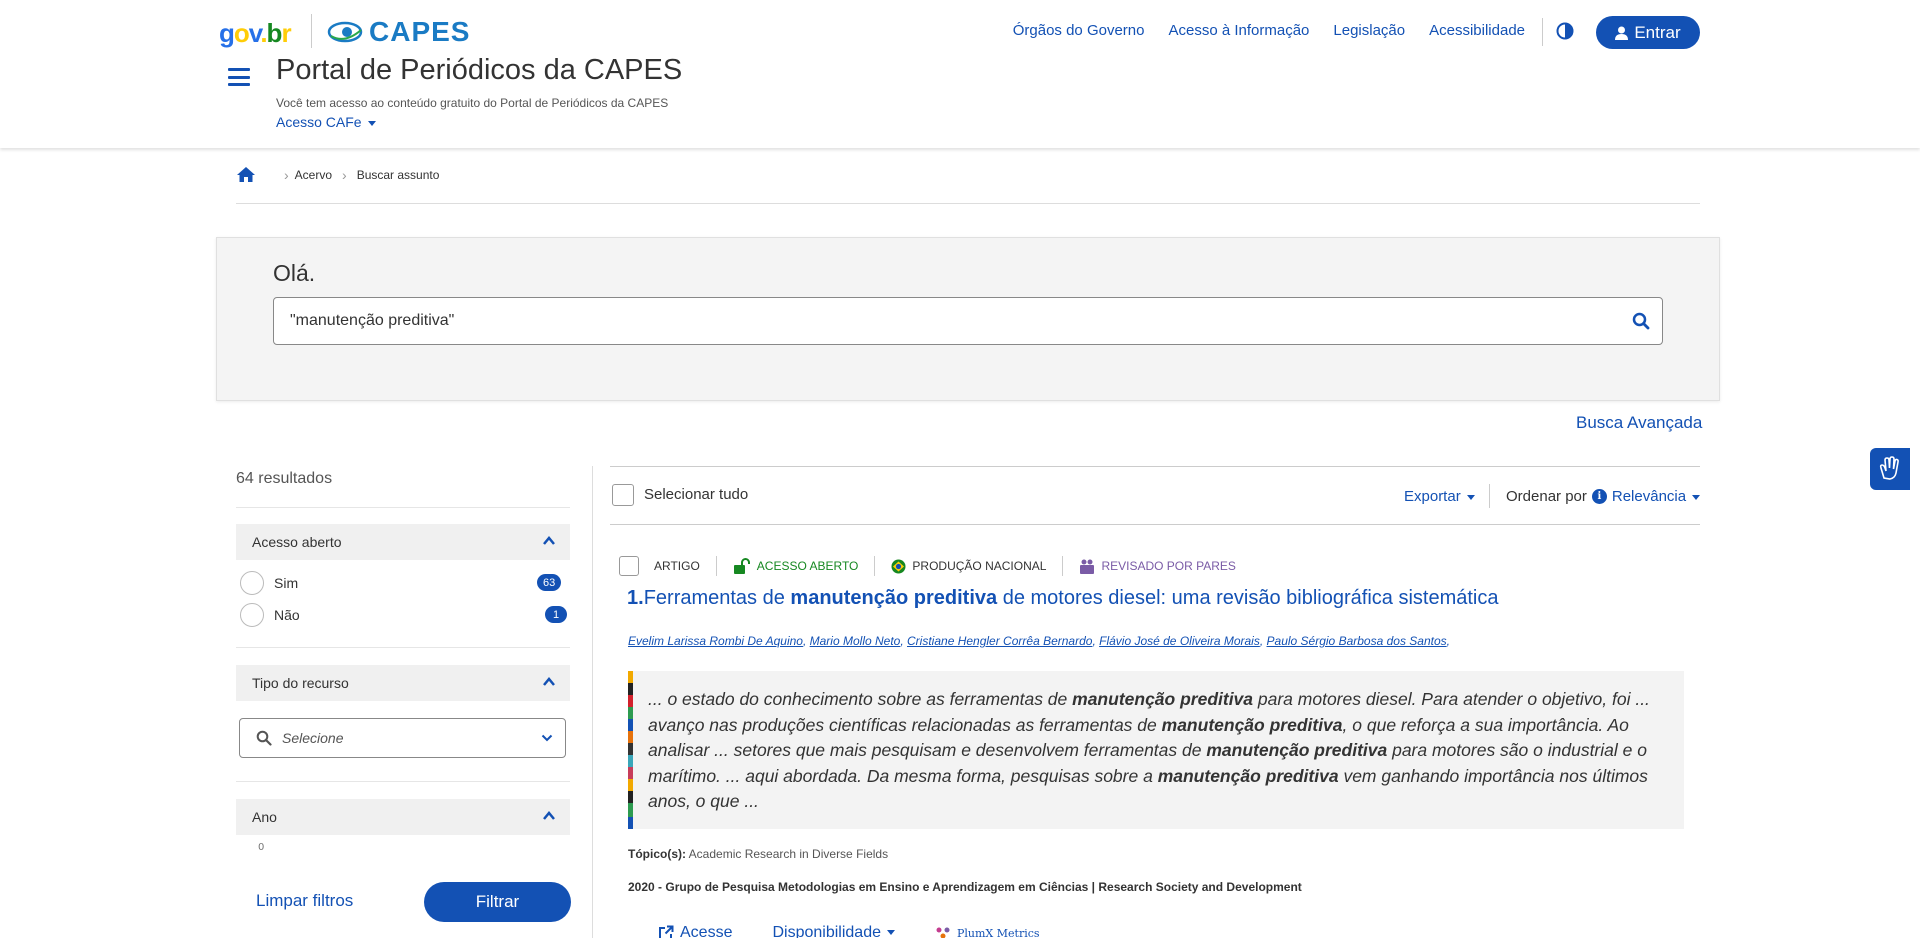 This screenshot has height=938, width=1920. I want to click on logo-divider, so click(311, 31).